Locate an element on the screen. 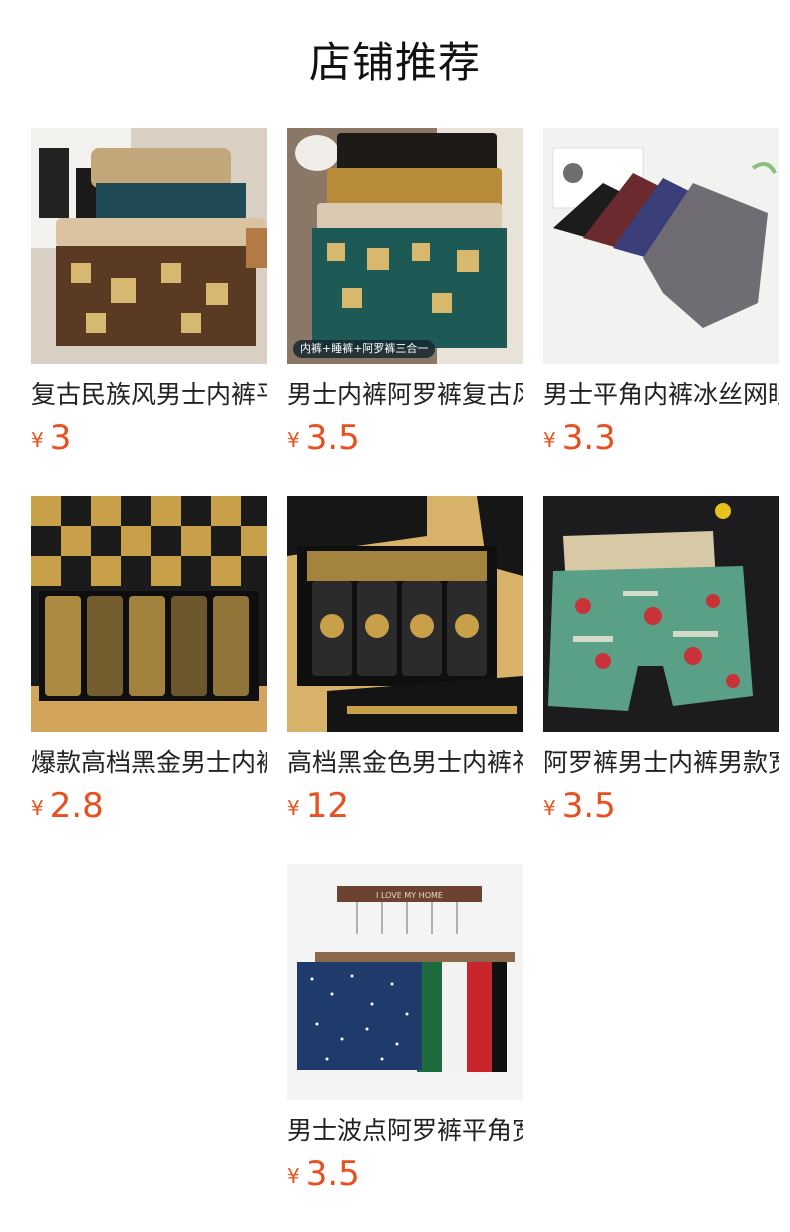  grey-mesh-boxers-photo is located at coordinates (661, 246).